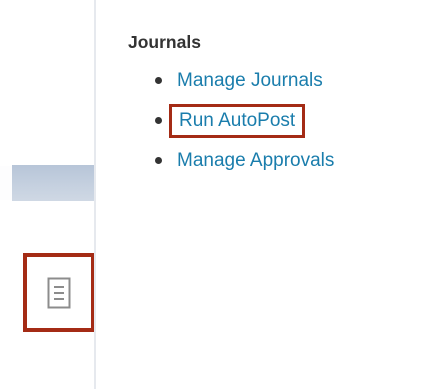 This screenshot has width=428, height=389. Describe the element at coordinates (237, 121) in the screenshot. I see `run-autopost-link: Run AutoPost` at that location.